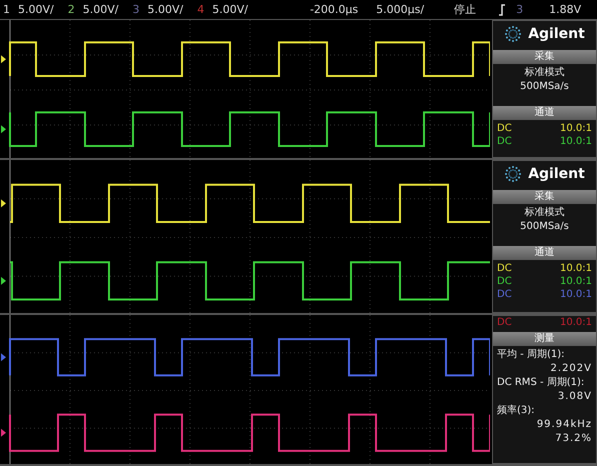 The width and height of the screenshot is (597, 466). I want to click on measurement-label: 平均 - 周期(1):, so click(531, 355).